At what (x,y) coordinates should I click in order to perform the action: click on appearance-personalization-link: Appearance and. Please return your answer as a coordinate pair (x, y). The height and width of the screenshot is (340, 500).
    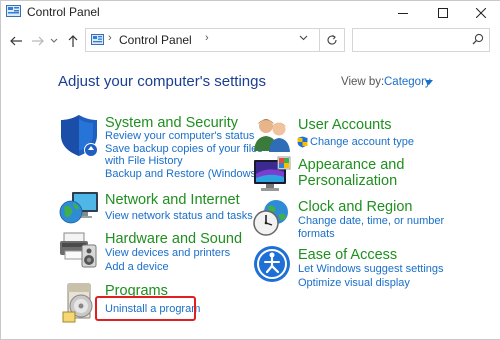
    Looking at the image, I should click on (351, 165).